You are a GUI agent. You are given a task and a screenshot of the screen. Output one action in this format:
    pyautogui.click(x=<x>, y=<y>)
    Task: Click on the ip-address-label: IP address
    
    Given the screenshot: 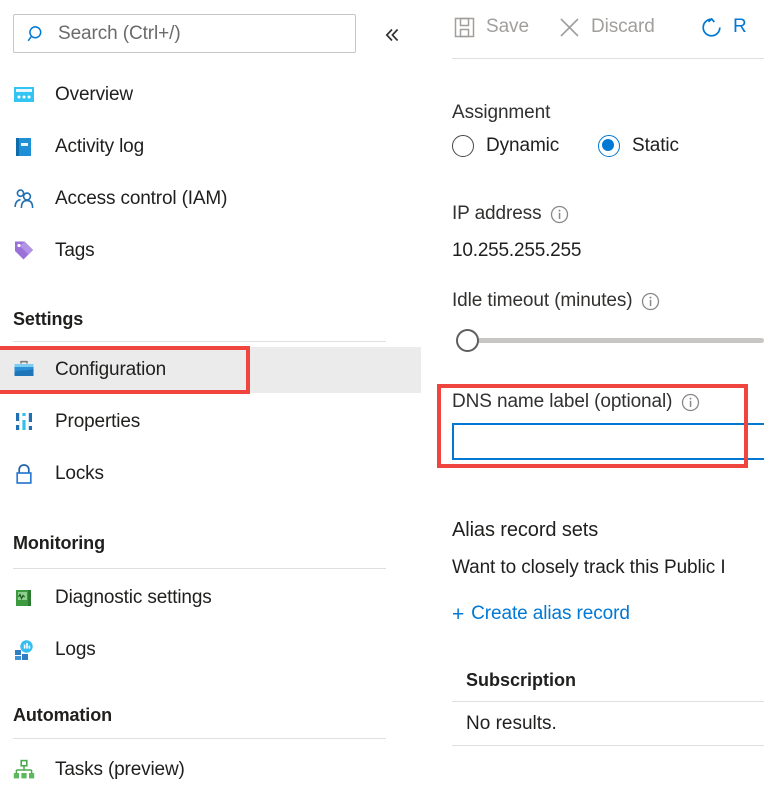 What is the action you would take?
    pyautogui.click(x=510, y=214)
    